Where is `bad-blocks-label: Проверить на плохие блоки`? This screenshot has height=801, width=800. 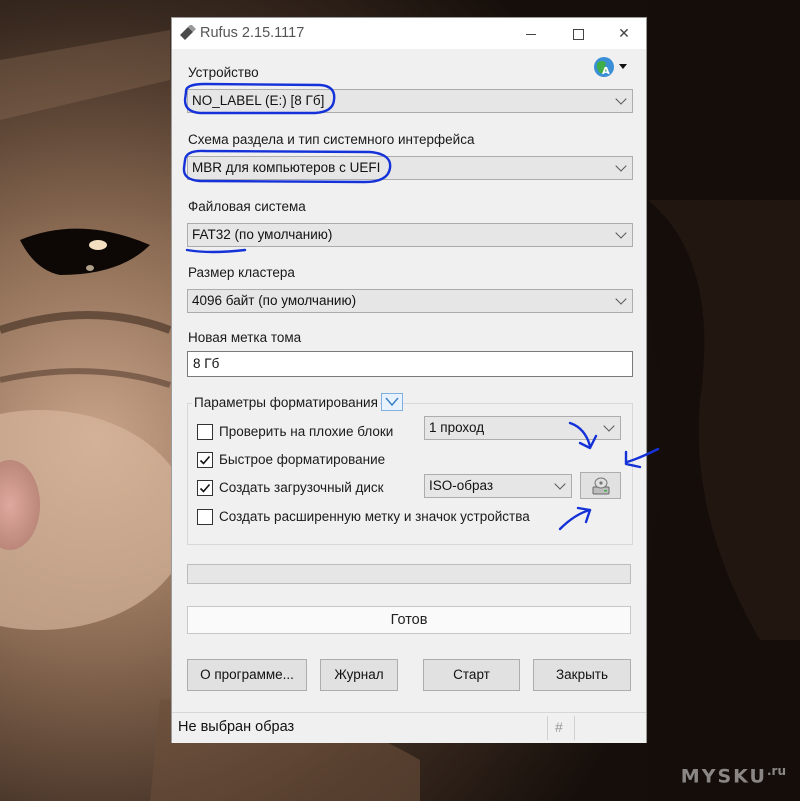
bad-blocks-label: Проверить на плохие блоки is located at coordinates (306, 431).